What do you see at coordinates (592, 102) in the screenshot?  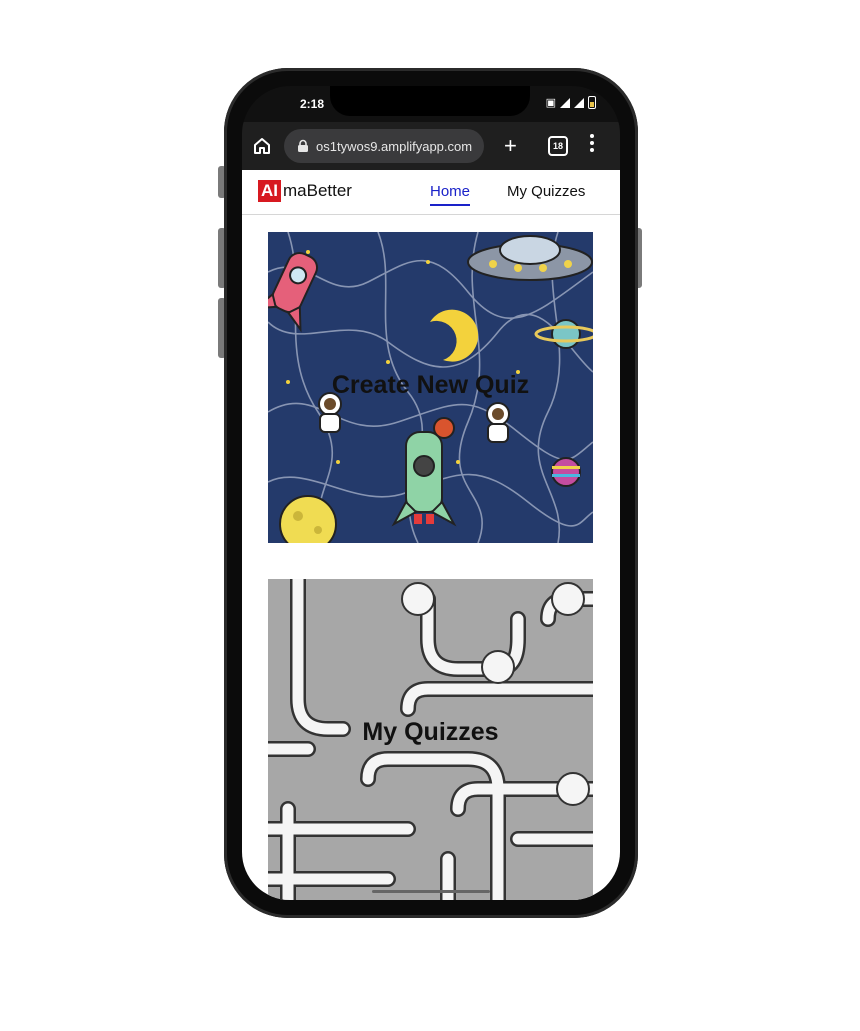 I see `battery-icon` at bounding box center [592, 102].